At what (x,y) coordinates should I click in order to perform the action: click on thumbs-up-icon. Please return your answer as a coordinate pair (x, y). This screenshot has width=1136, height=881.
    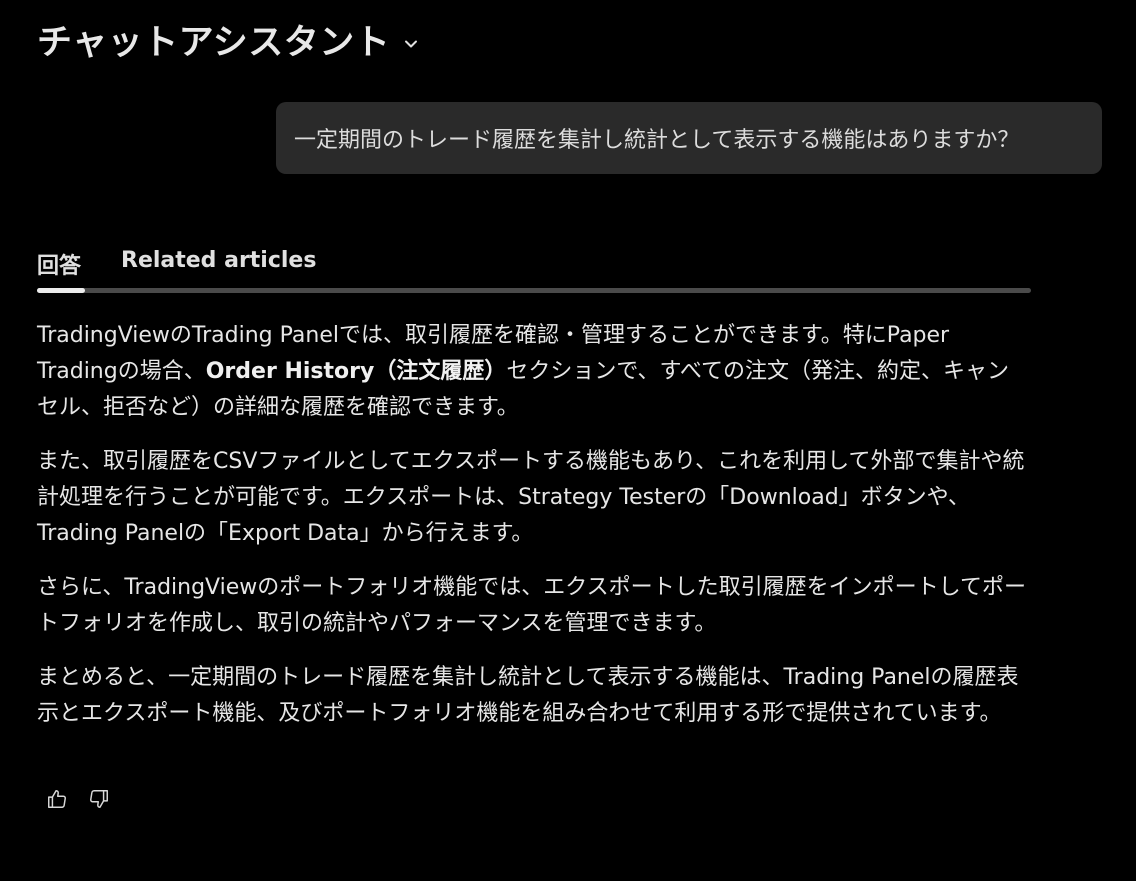
    Looking at the image, I should click on (57, 799).